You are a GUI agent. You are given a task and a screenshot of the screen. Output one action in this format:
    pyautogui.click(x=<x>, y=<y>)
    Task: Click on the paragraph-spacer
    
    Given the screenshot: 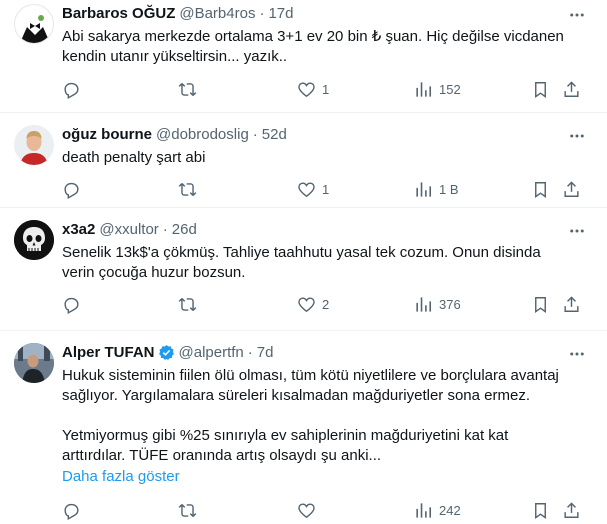 What is the action you would take?
    pyautogui.click(x=322, y=416)
    